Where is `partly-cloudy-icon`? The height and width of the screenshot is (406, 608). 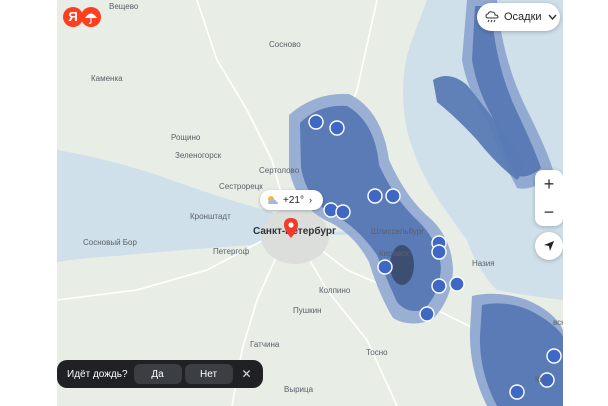
partly-cloudy-icon is located at coordinates (273, 200).